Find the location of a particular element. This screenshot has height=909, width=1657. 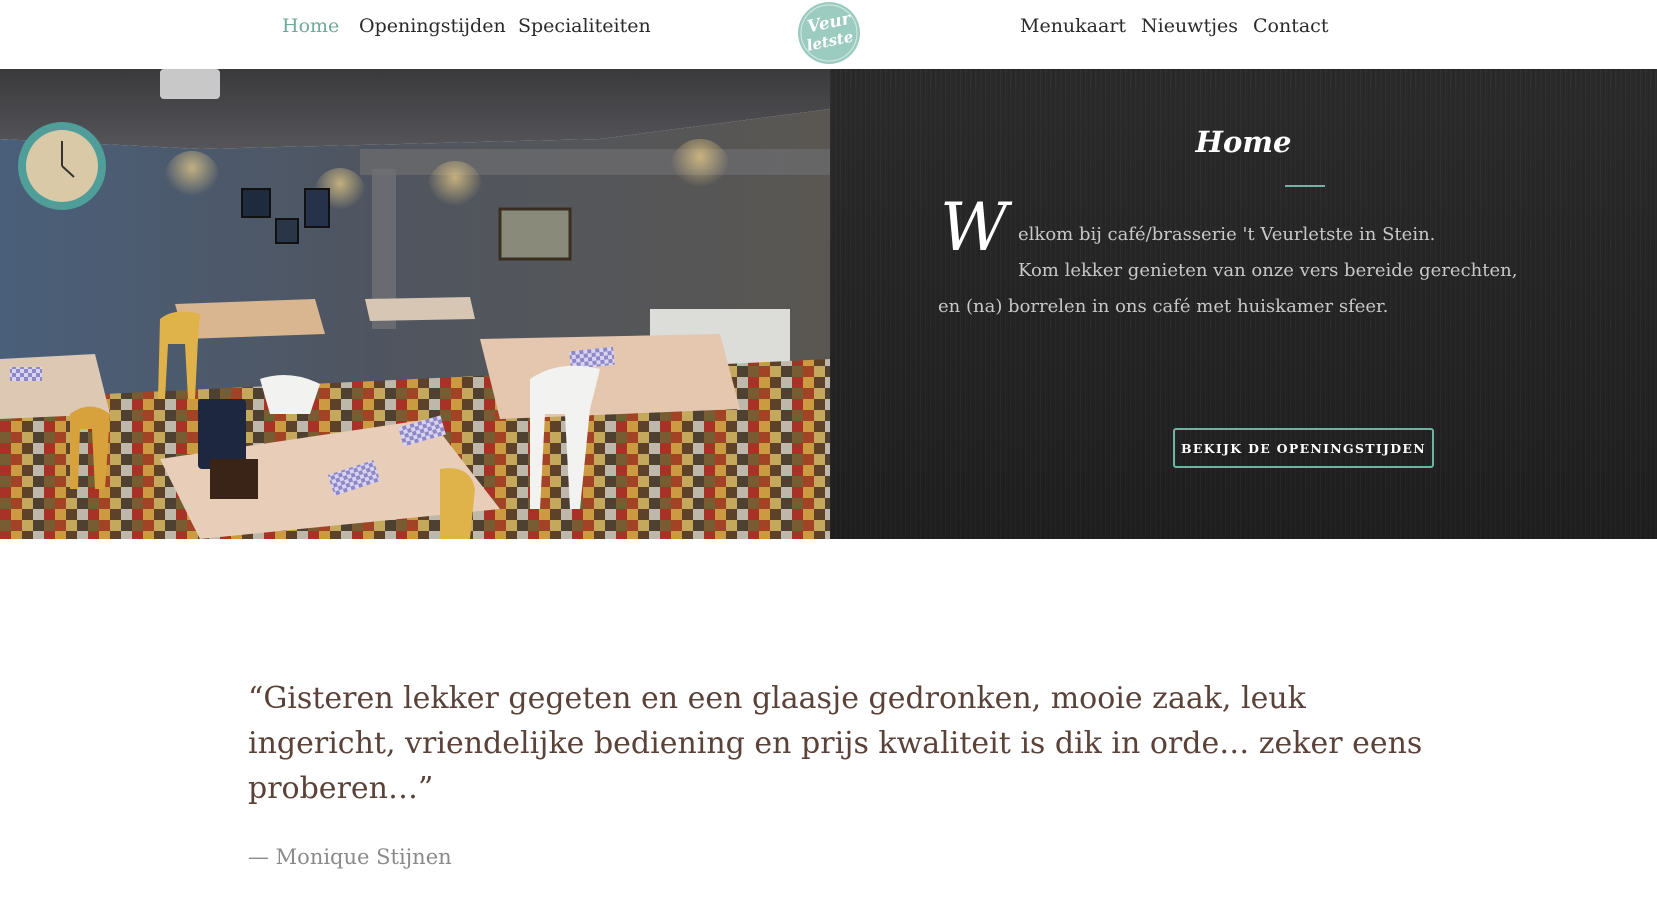

nav-item-specialiteiten: Specialiteiten is located at coordinates (584, 26).